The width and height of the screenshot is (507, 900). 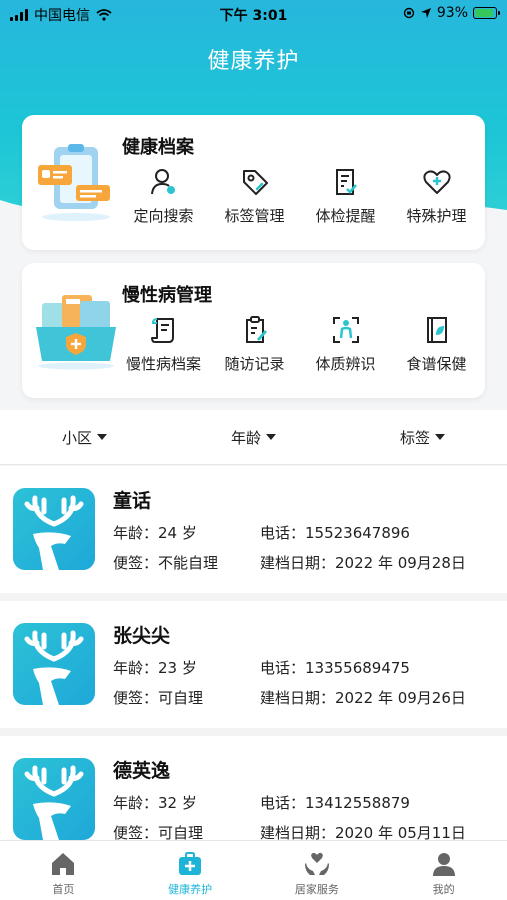 I want to click on follow-up-record-label: 随访记录, so click(x=254, y=364).